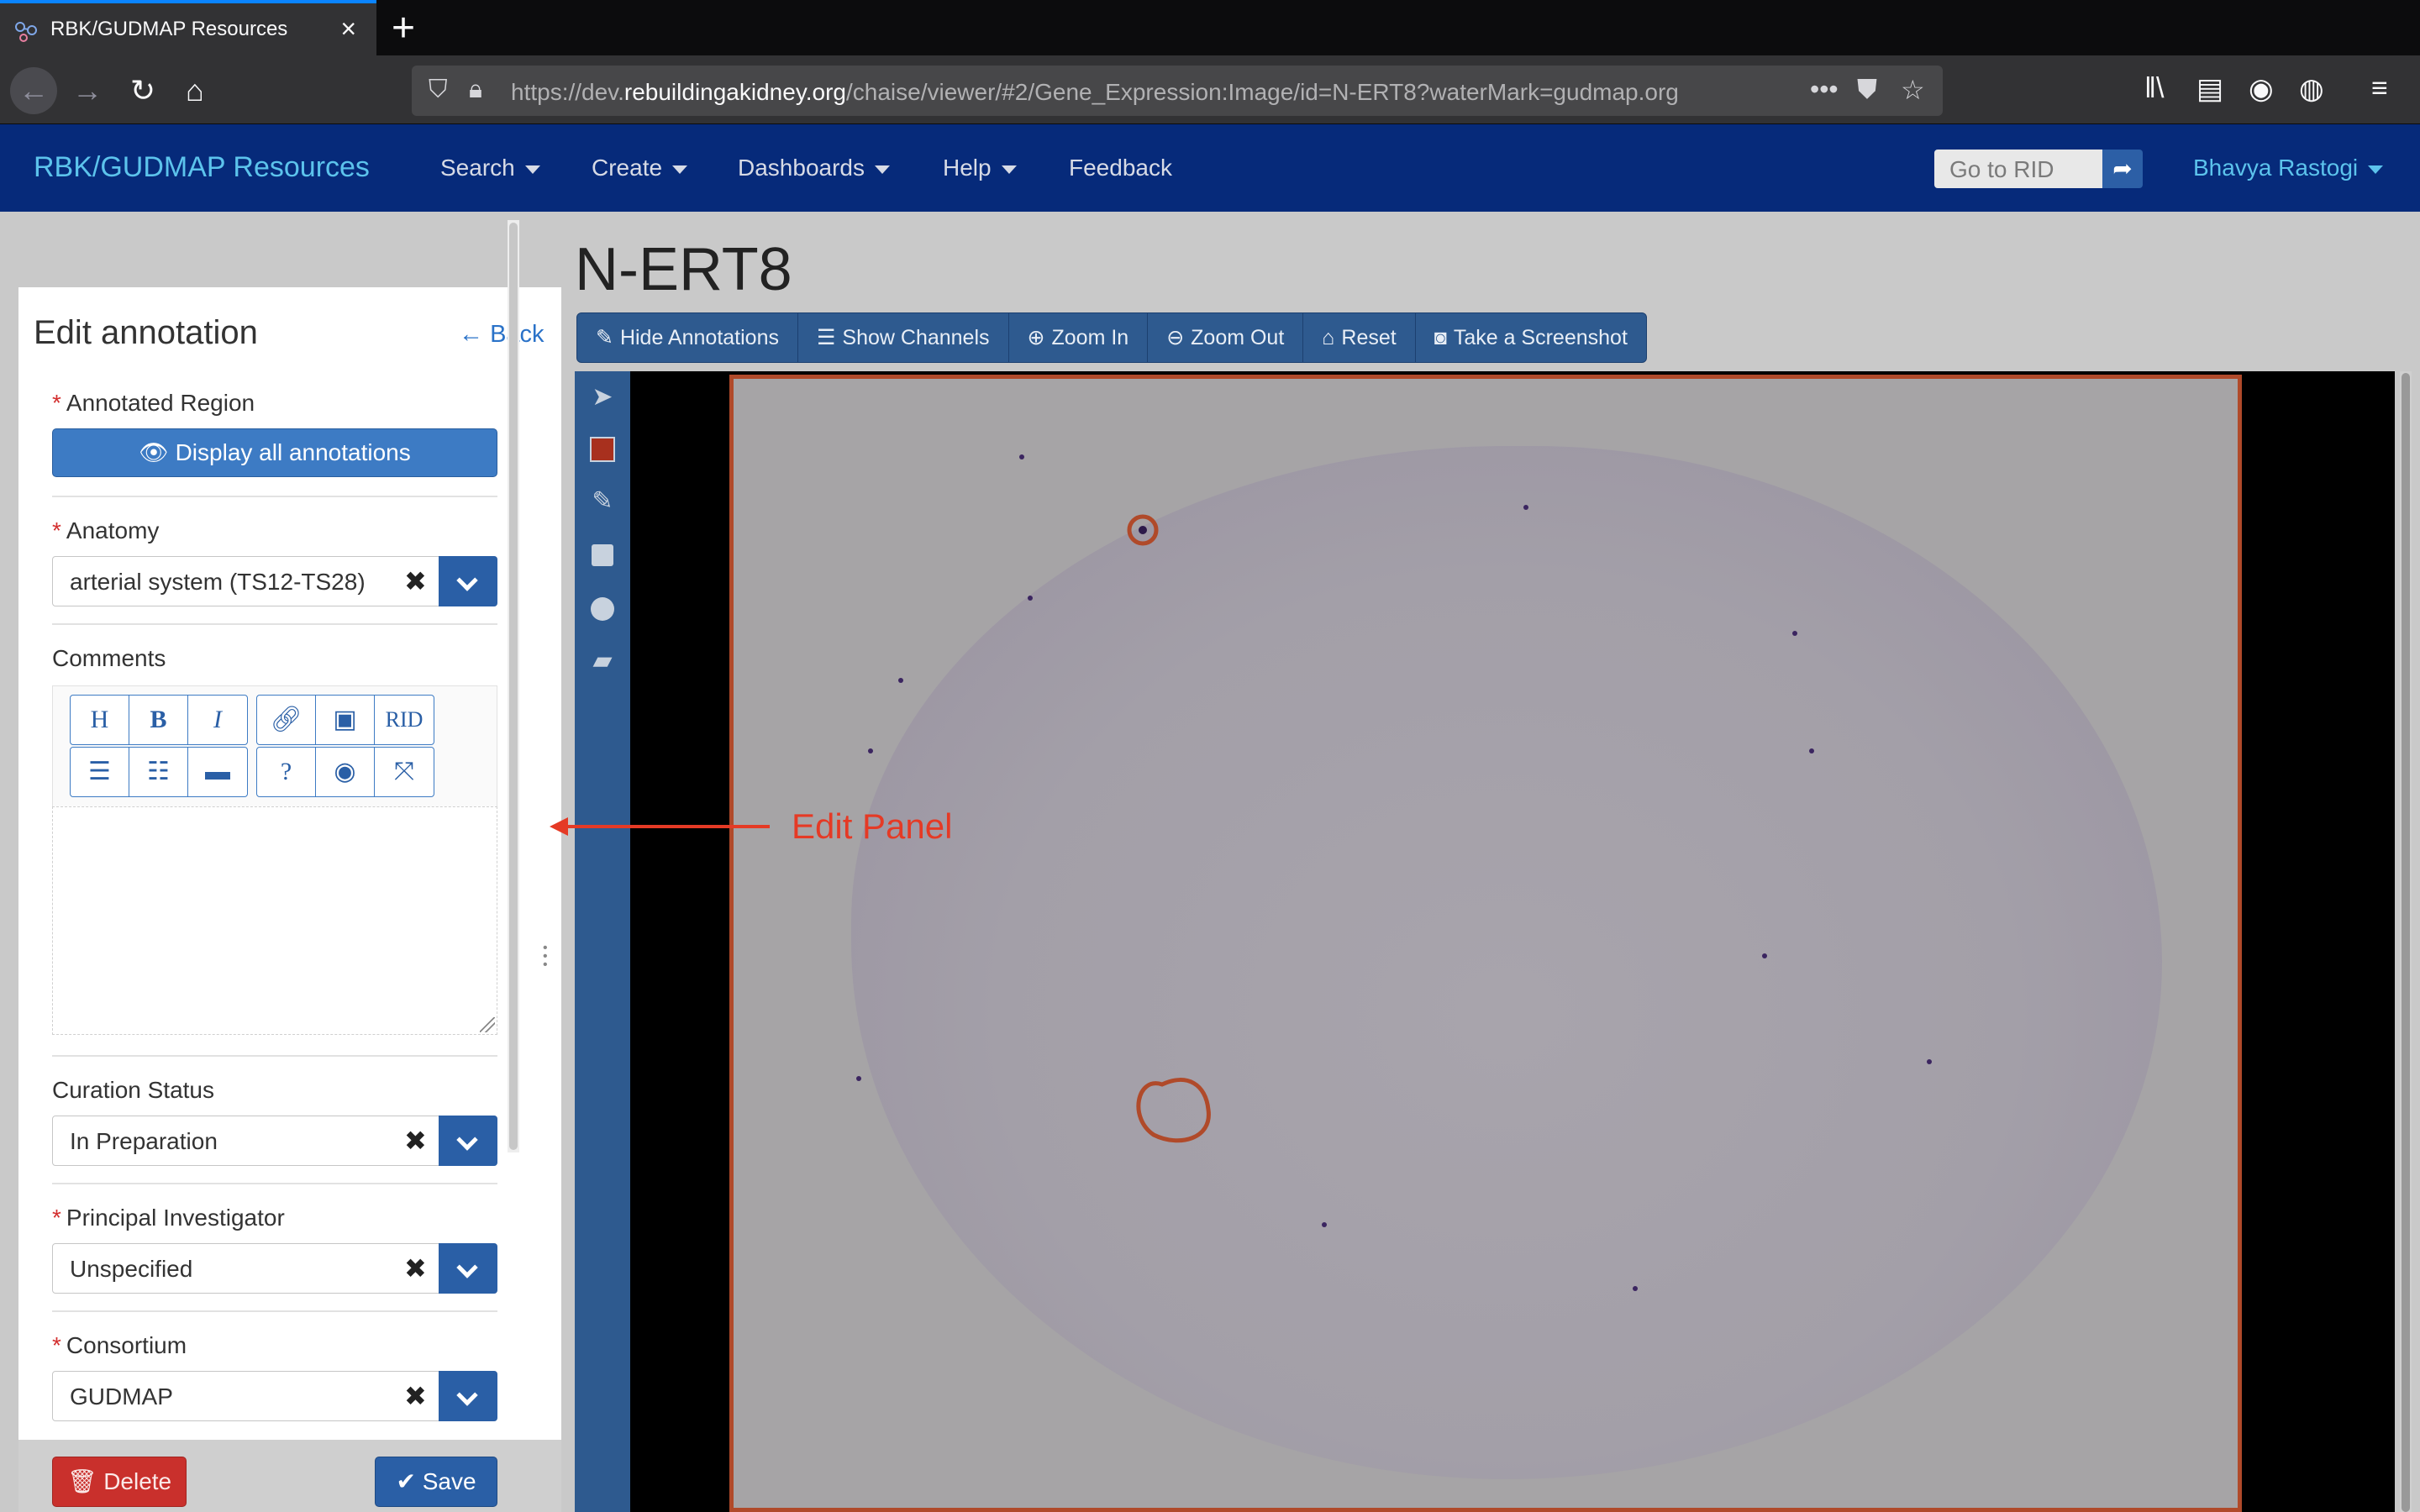 Image resolution: width=2420 pixels, height=1512 pixels. Describe the element at coordinates (405, 772) in the screenshot. I see `fullscreen-icon: ⤧` at that location.